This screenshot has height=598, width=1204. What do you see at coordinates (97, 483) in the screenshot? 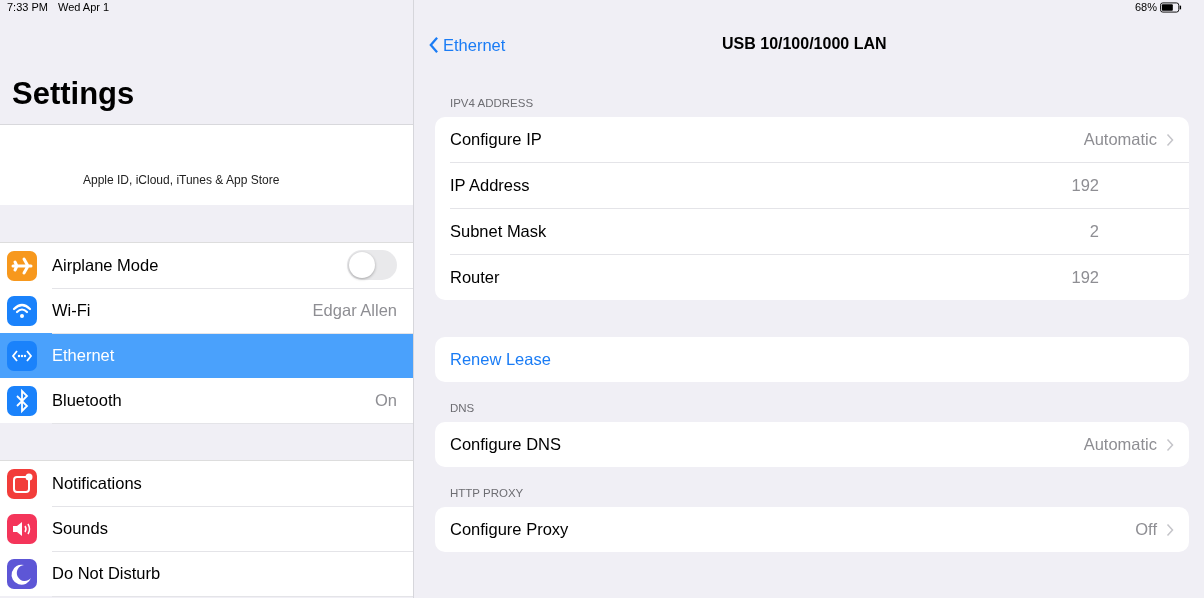
I see `item-label: Notifications` at bounding box center [97, 483].